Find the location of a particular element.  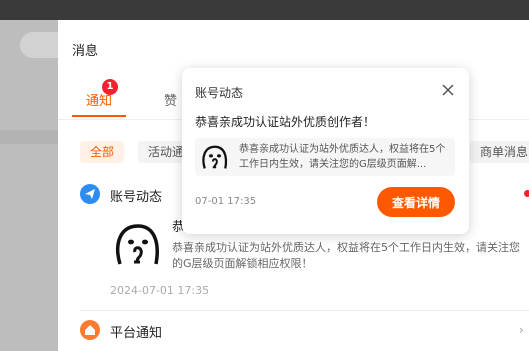

section-title-account: 账号动态 is located at coordinates (136, 195).